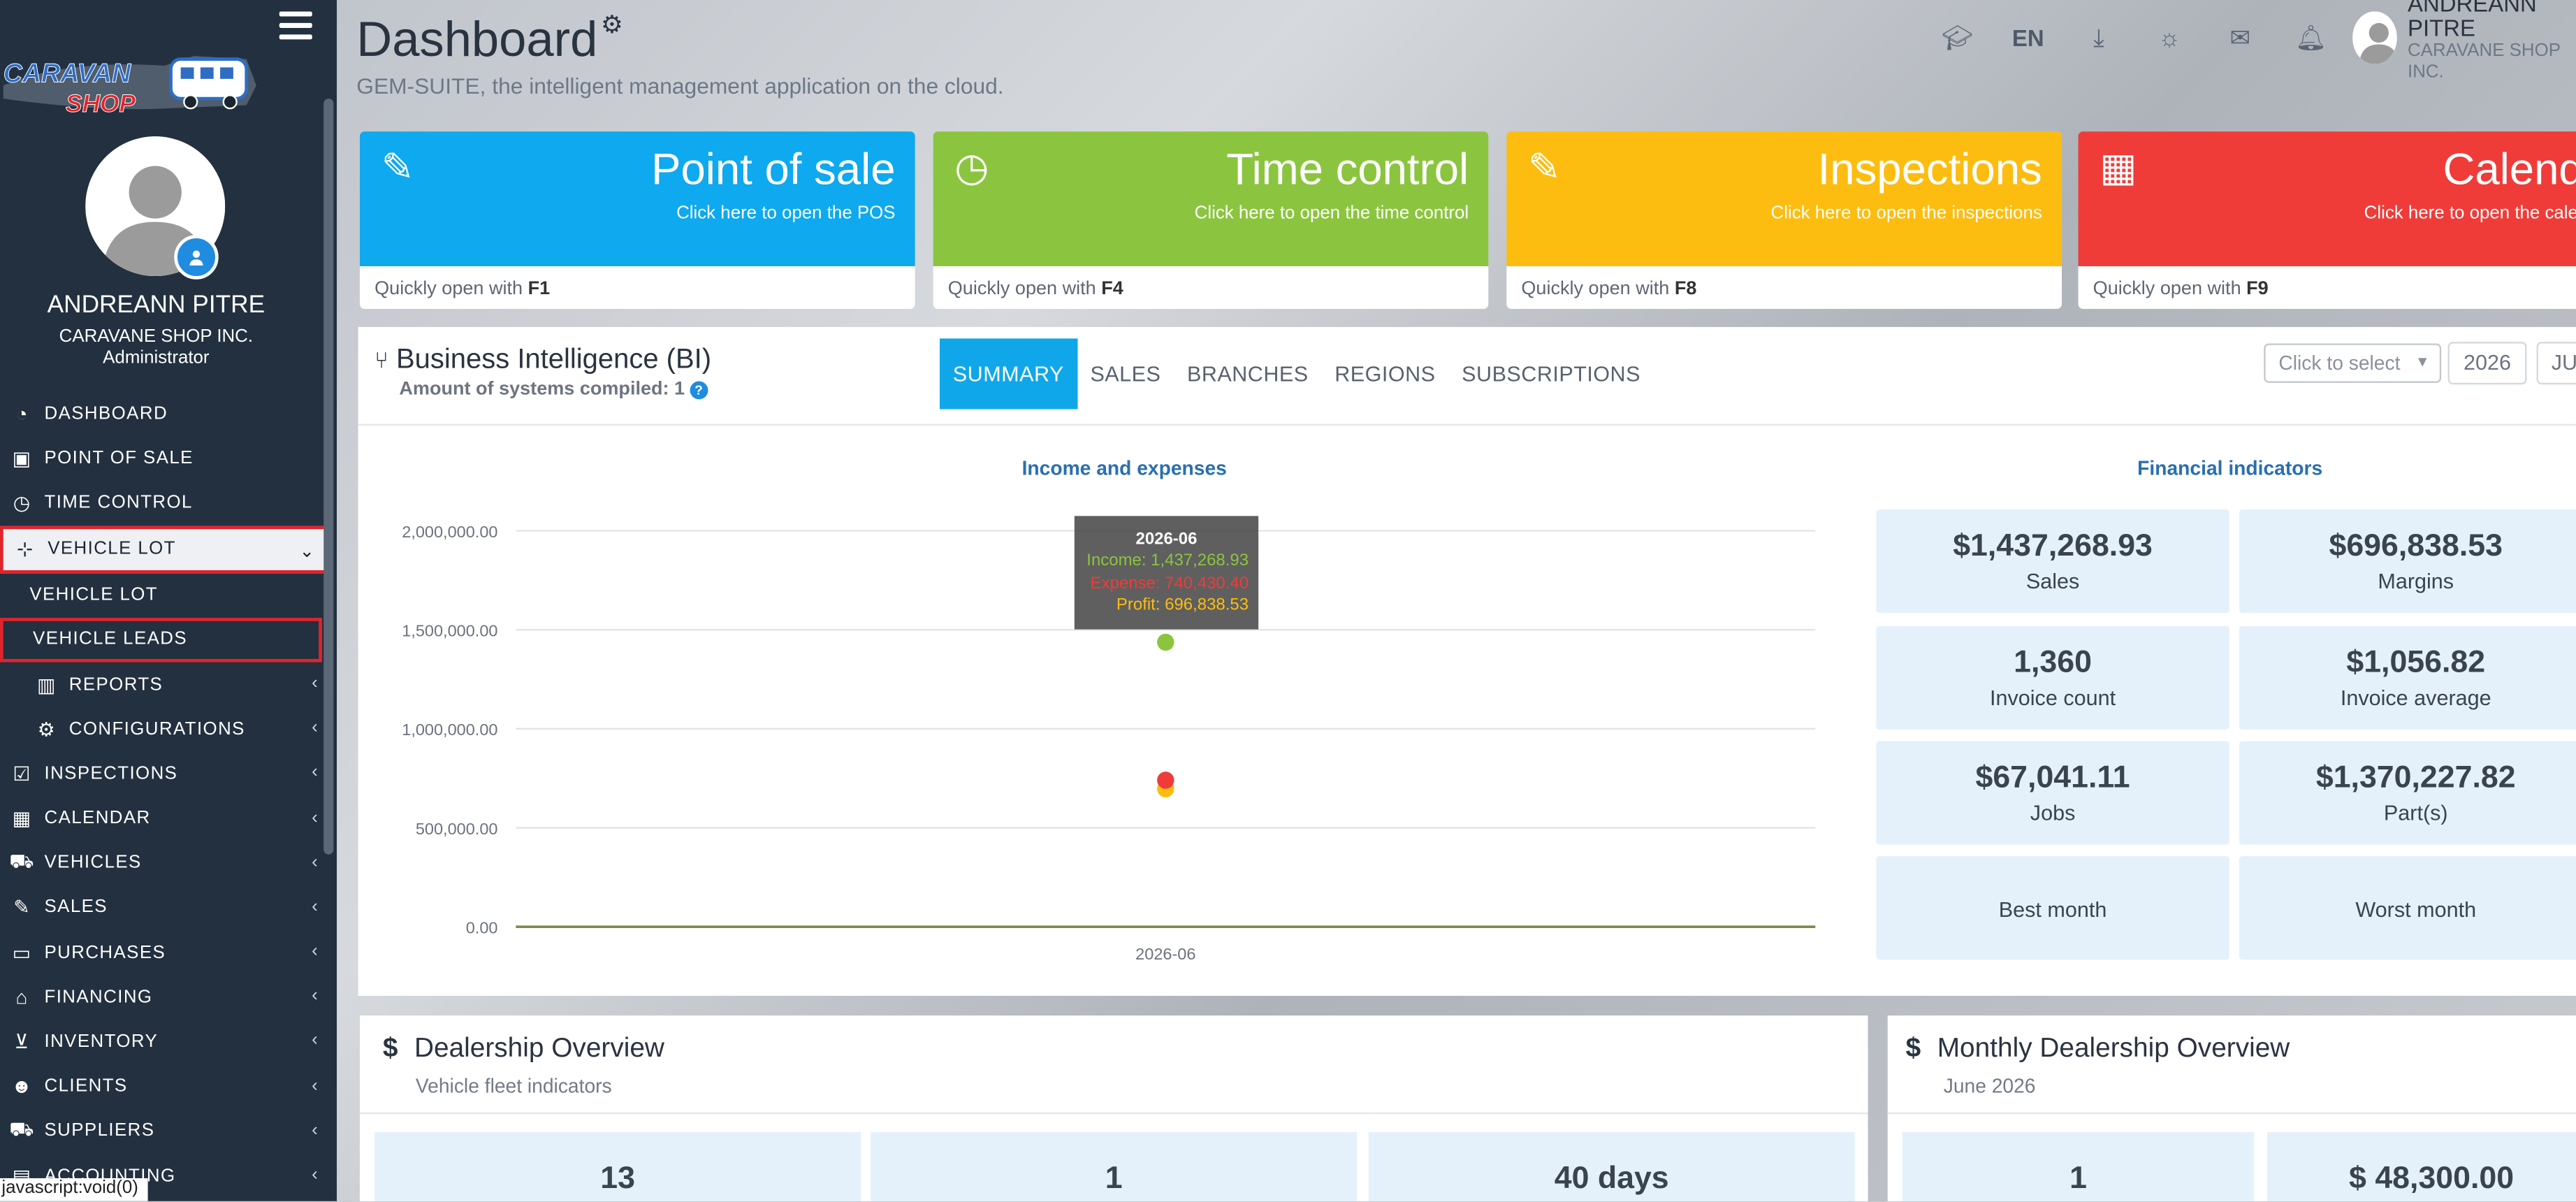 The height and width of the screenshot is (1202, 2576). What do you see at coordinates (2422, 361) in the screenshot?
I see `caret-down-icon: ▼` at bounding box center [2422, 361].